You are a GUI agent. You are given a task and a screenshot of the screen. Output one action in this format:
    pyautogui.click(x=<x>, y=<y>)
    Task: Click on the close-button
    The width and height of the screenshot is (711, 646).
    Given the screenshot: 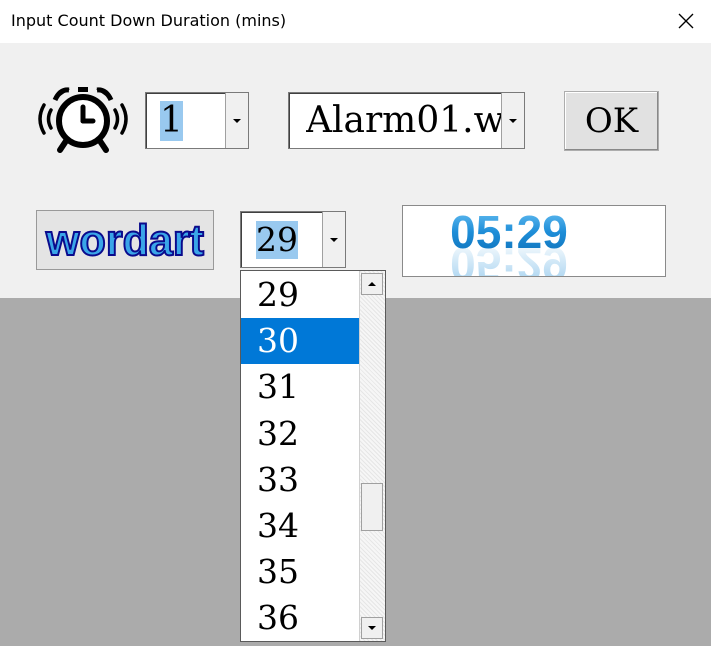 What is the action you would take?
    pyautogui.click(x=686, y=21)
    